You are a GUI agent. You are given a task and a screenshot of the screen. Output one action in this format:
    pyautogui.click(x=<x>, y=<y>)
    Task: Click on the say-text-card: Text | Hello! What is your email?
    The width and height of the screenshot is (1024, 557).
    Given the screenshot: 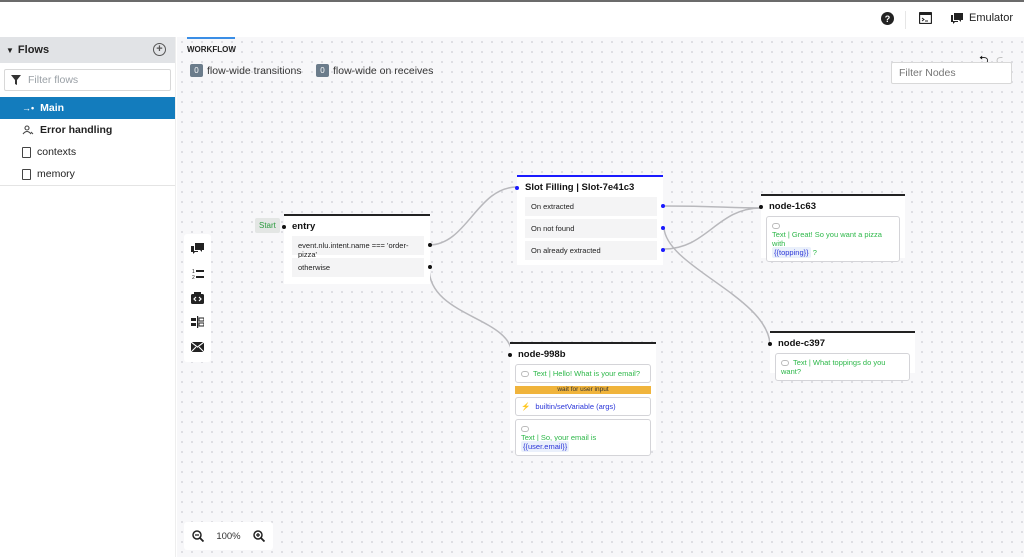 What is the action you would take?
    pyautogui.click(x=583, y=373)
    